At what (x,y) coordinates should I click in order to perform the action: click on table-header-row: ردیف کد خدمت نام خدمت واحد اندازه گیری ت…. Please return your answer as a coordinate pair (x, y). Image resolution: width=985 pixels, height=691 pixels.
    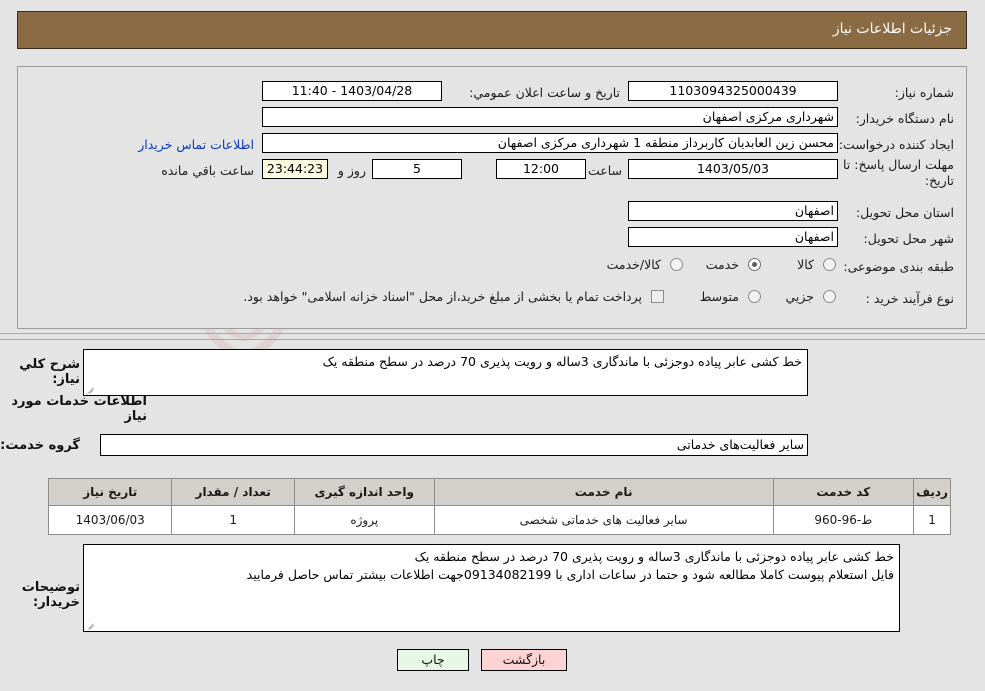
    Looking at the image, I should click on (499, 492).